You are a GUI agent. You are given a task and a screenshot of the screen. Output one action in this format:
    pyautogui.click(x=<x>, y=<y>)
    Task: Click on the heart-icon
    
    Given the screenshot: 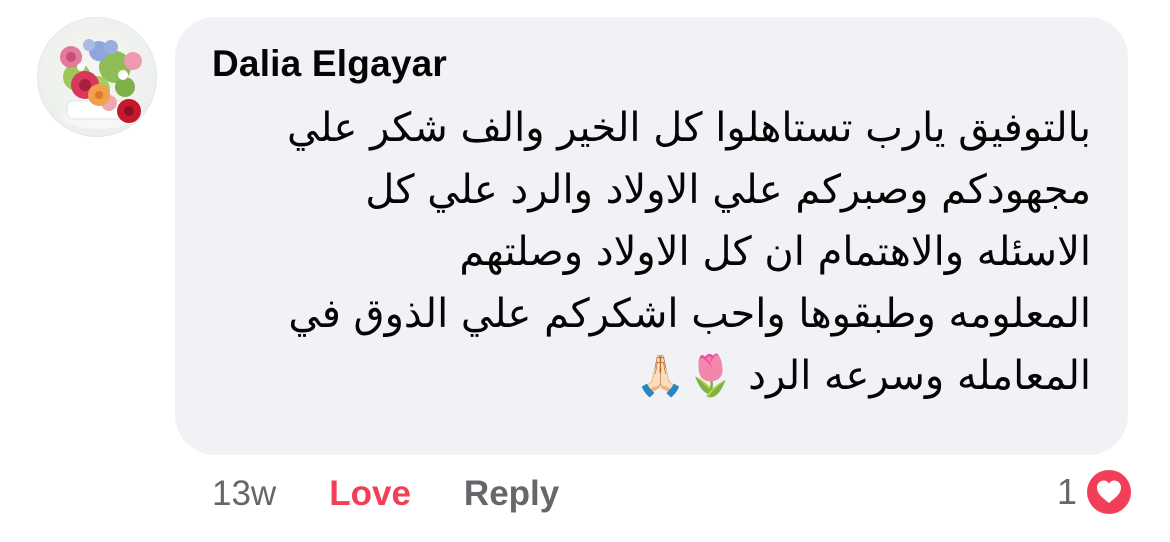 What is the action you would take?
    pyautogui.click(x=1109, y=492)
    